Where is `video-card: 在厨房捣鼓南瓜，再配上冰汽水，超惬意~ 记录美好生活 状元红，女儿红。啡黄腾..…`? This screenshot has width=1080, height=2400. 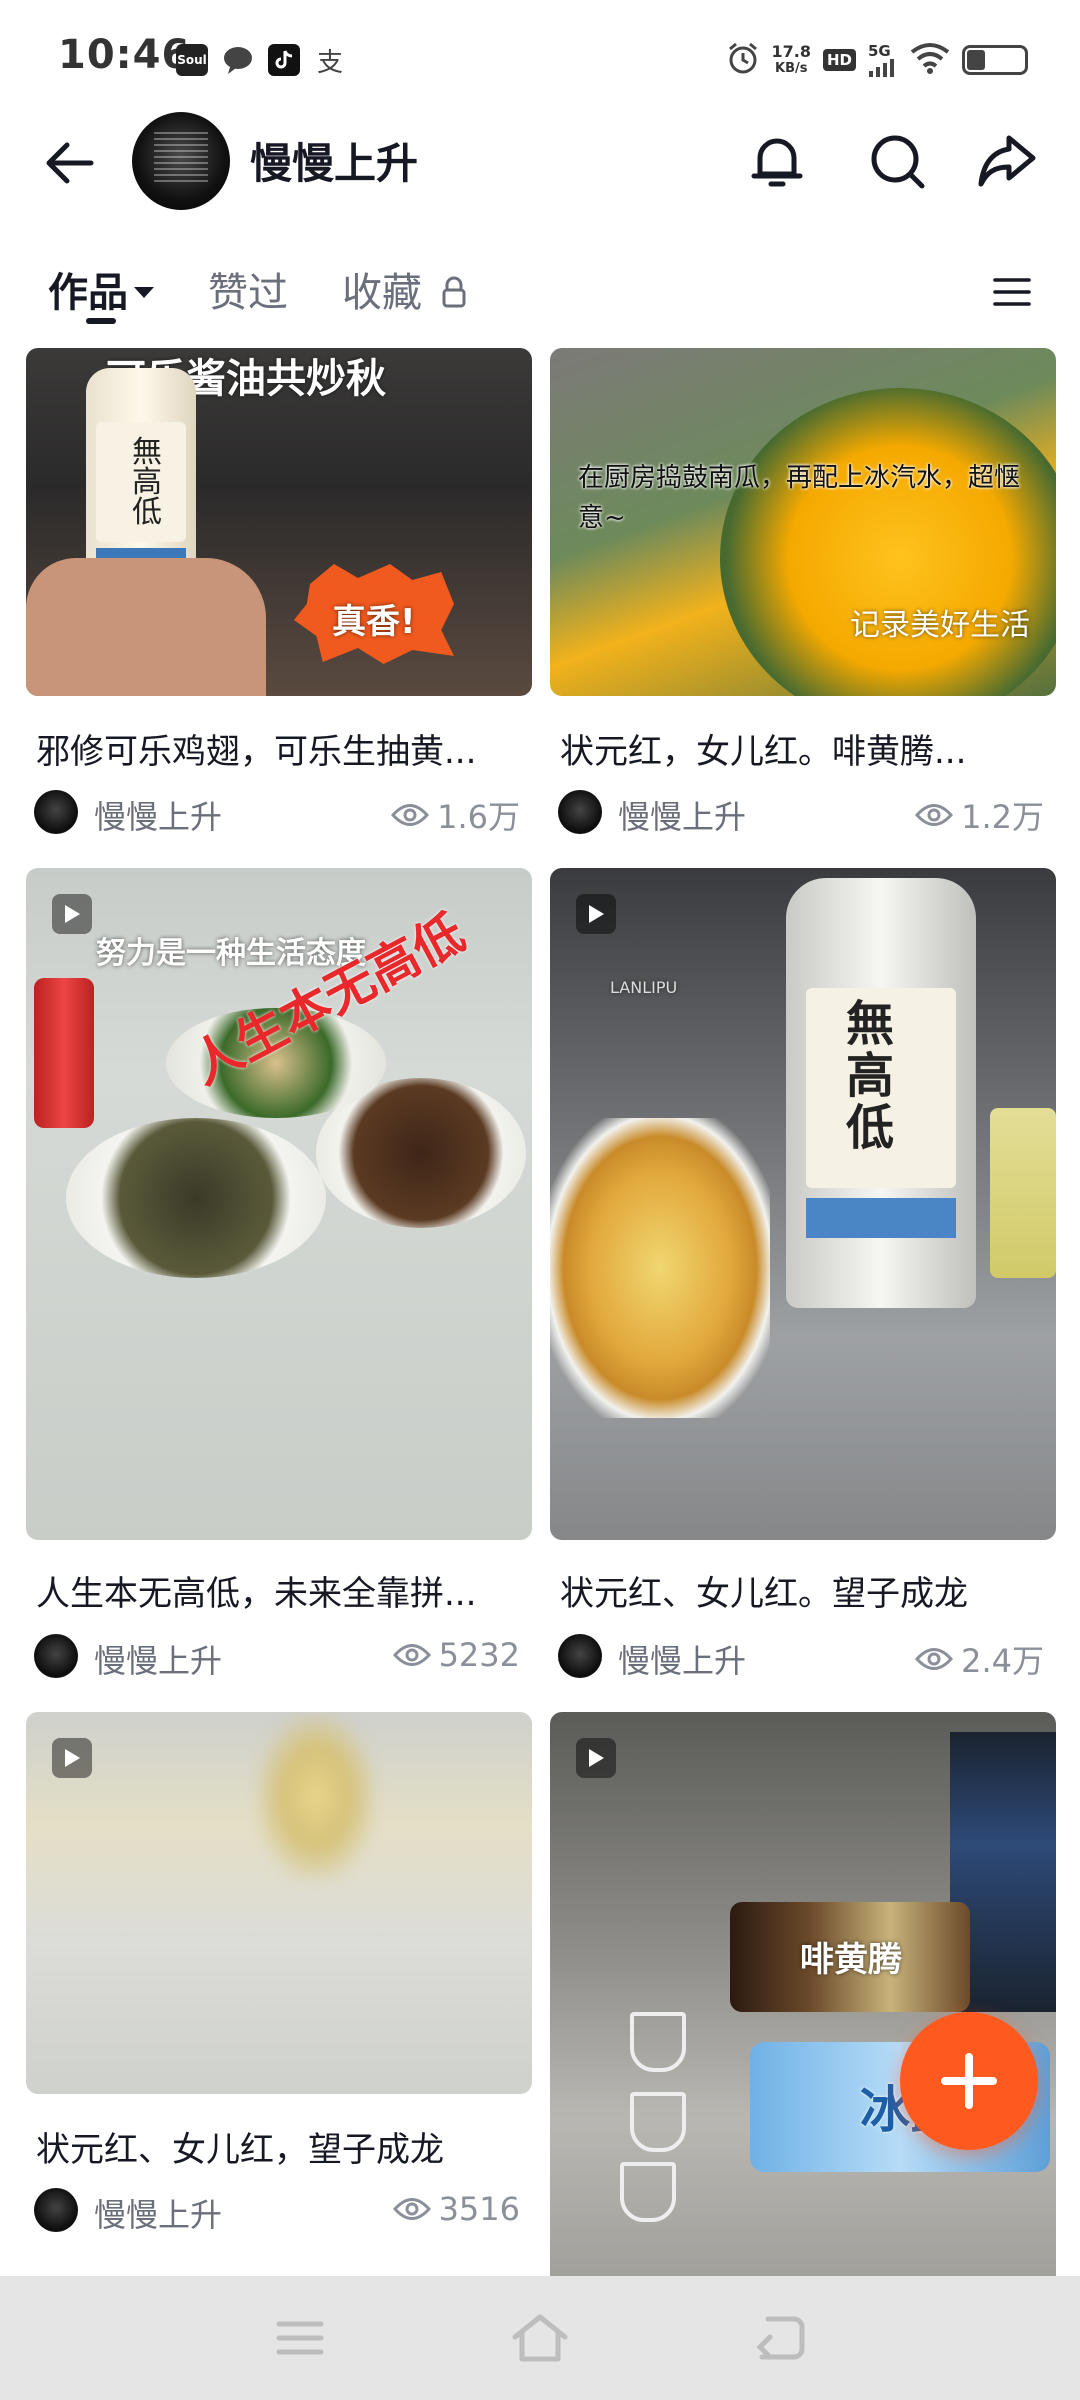
video-card: 在厨房捣鼓南瓜，再配上冰汽水，超惬意~ 记录美好生活 状元红，女儿红。啡黄腾..… is located at coordinates (803, 592).